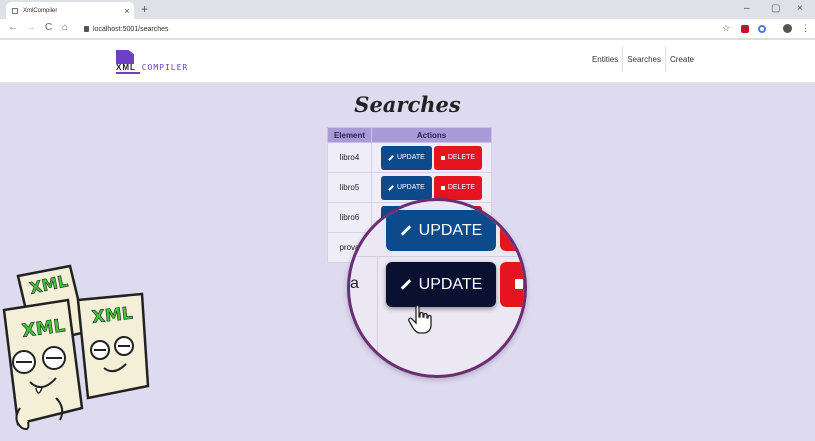 This screenshot has width=815, height=441. What do you see at coordinates (512, 230) in the screenshot?
I see `magnified-delete-button` at bounding box center [512, 230].